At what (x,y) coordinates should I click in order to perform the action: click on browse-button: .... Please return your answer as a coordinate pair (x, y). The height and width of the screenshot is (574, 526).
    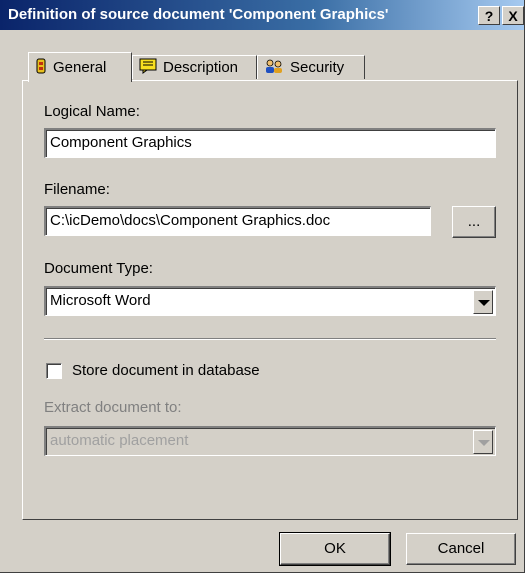
    Looking at the image, I should click on (474, 222).